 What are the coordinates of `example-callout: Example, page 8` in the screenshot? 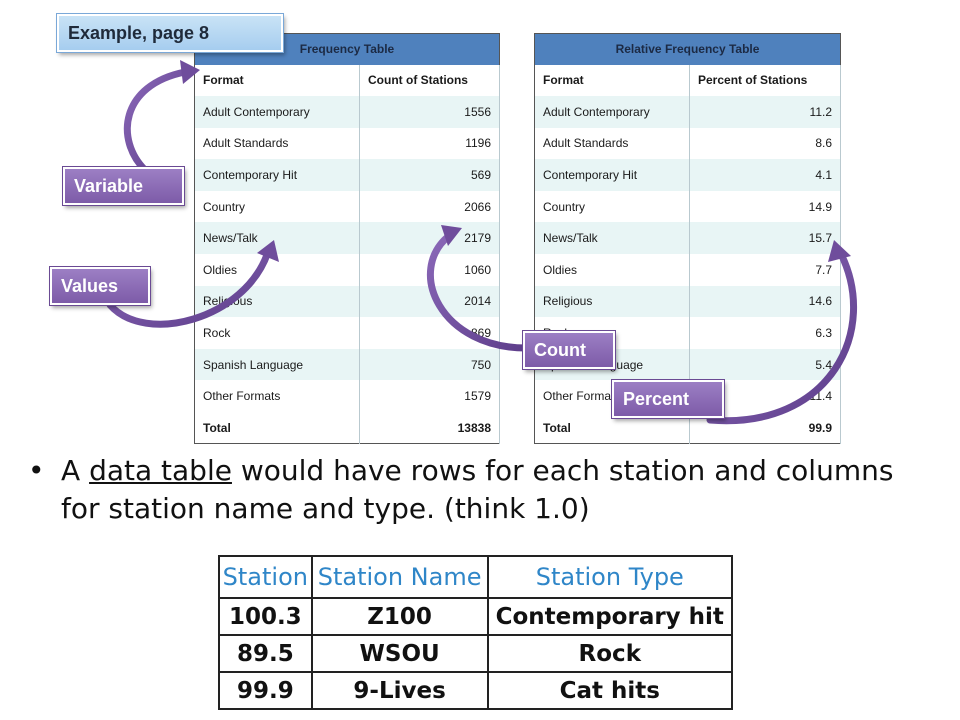 It's located at (170, 33).